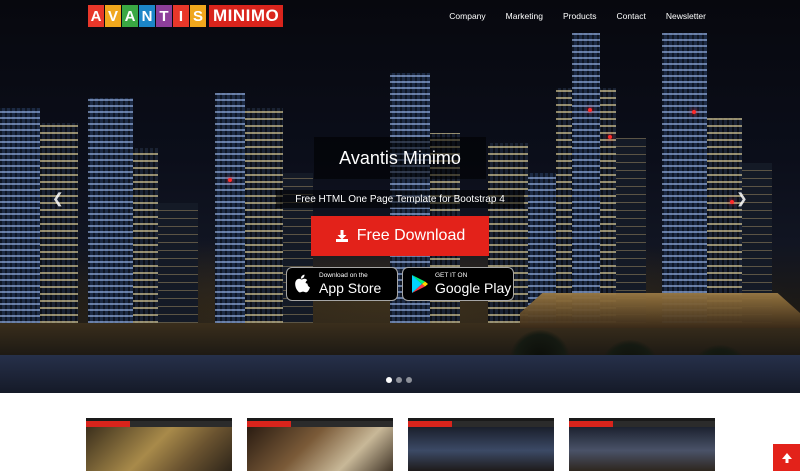 This screenshot has width=800, height=471. What do you see at coordinates (113, 16) in the screenshot?
I see `logo-letter: V` at bounding box center [113, 16].